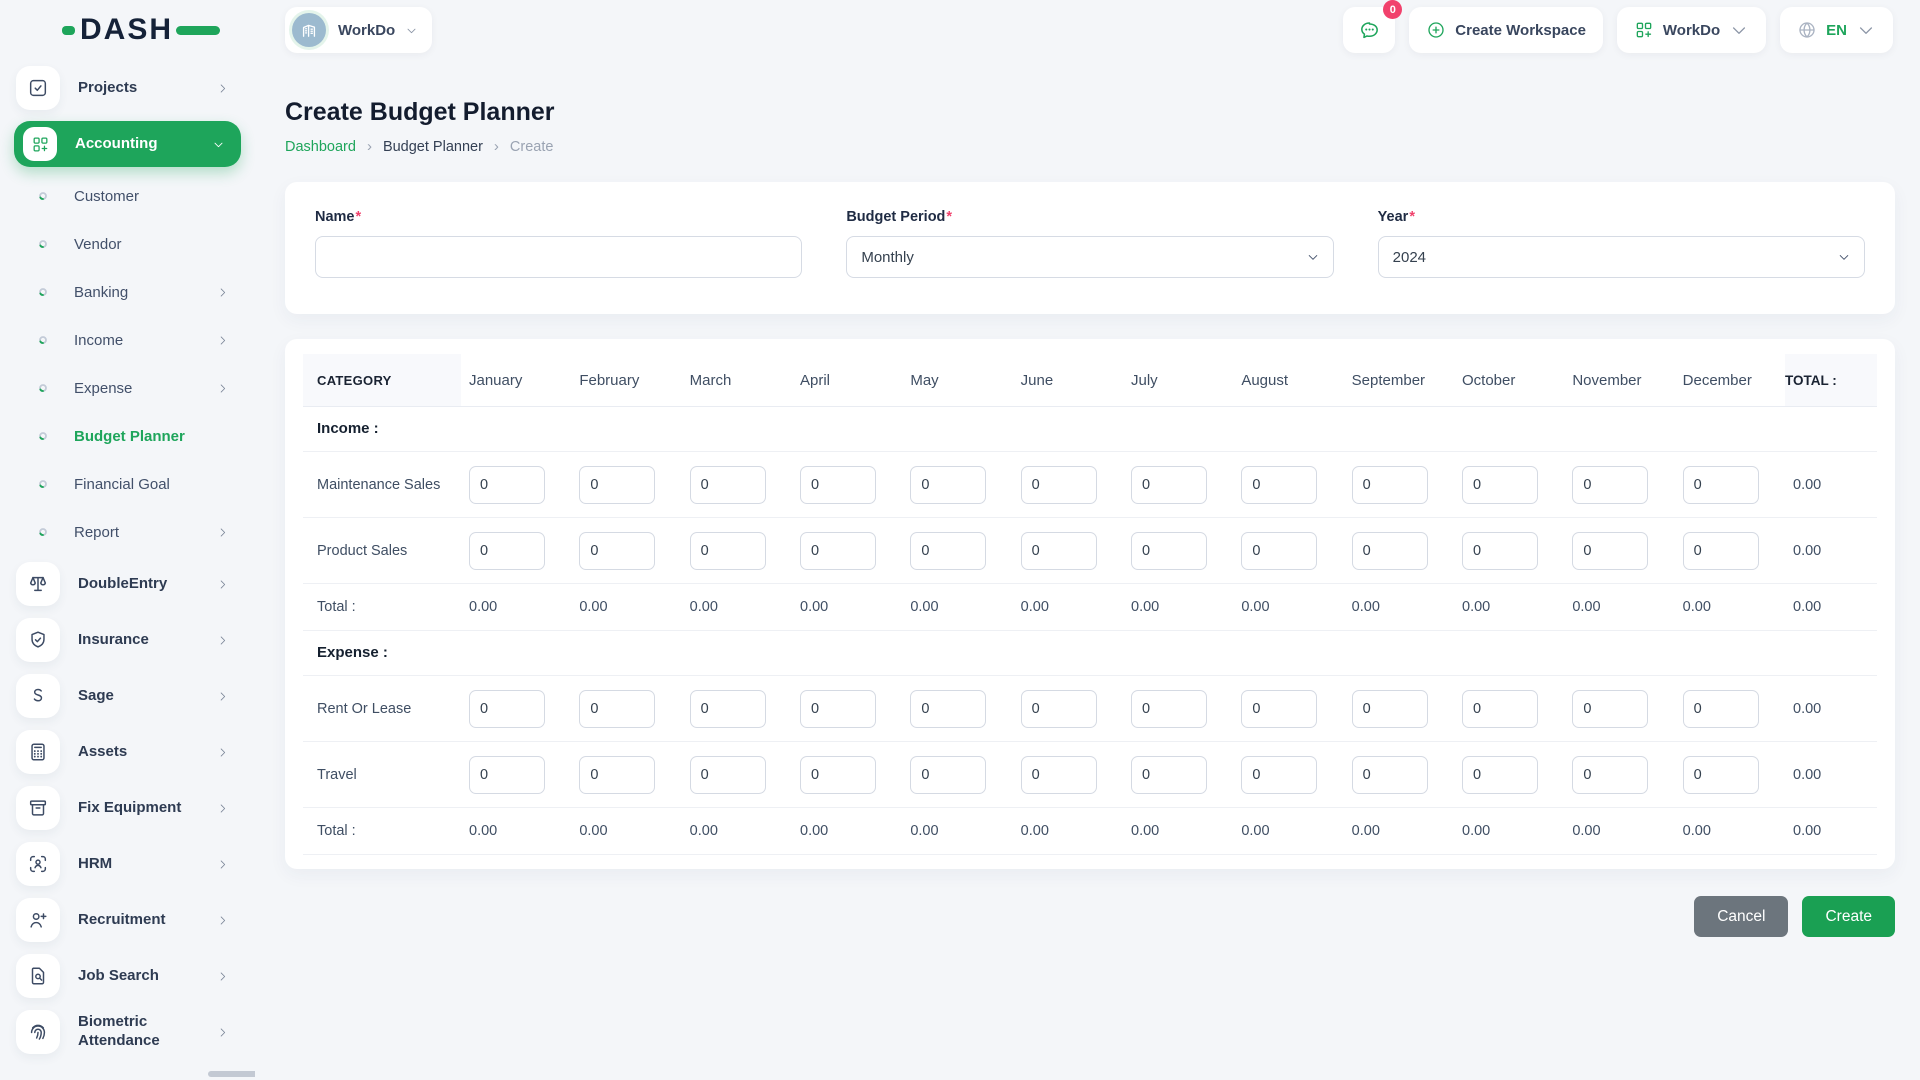 This screenshot has width=1920, height=1080. What do you see at coordinates (127, 196) in the screenshot?
I see `sidebar-item-customer: Customer` at bounding box center [127, 196].